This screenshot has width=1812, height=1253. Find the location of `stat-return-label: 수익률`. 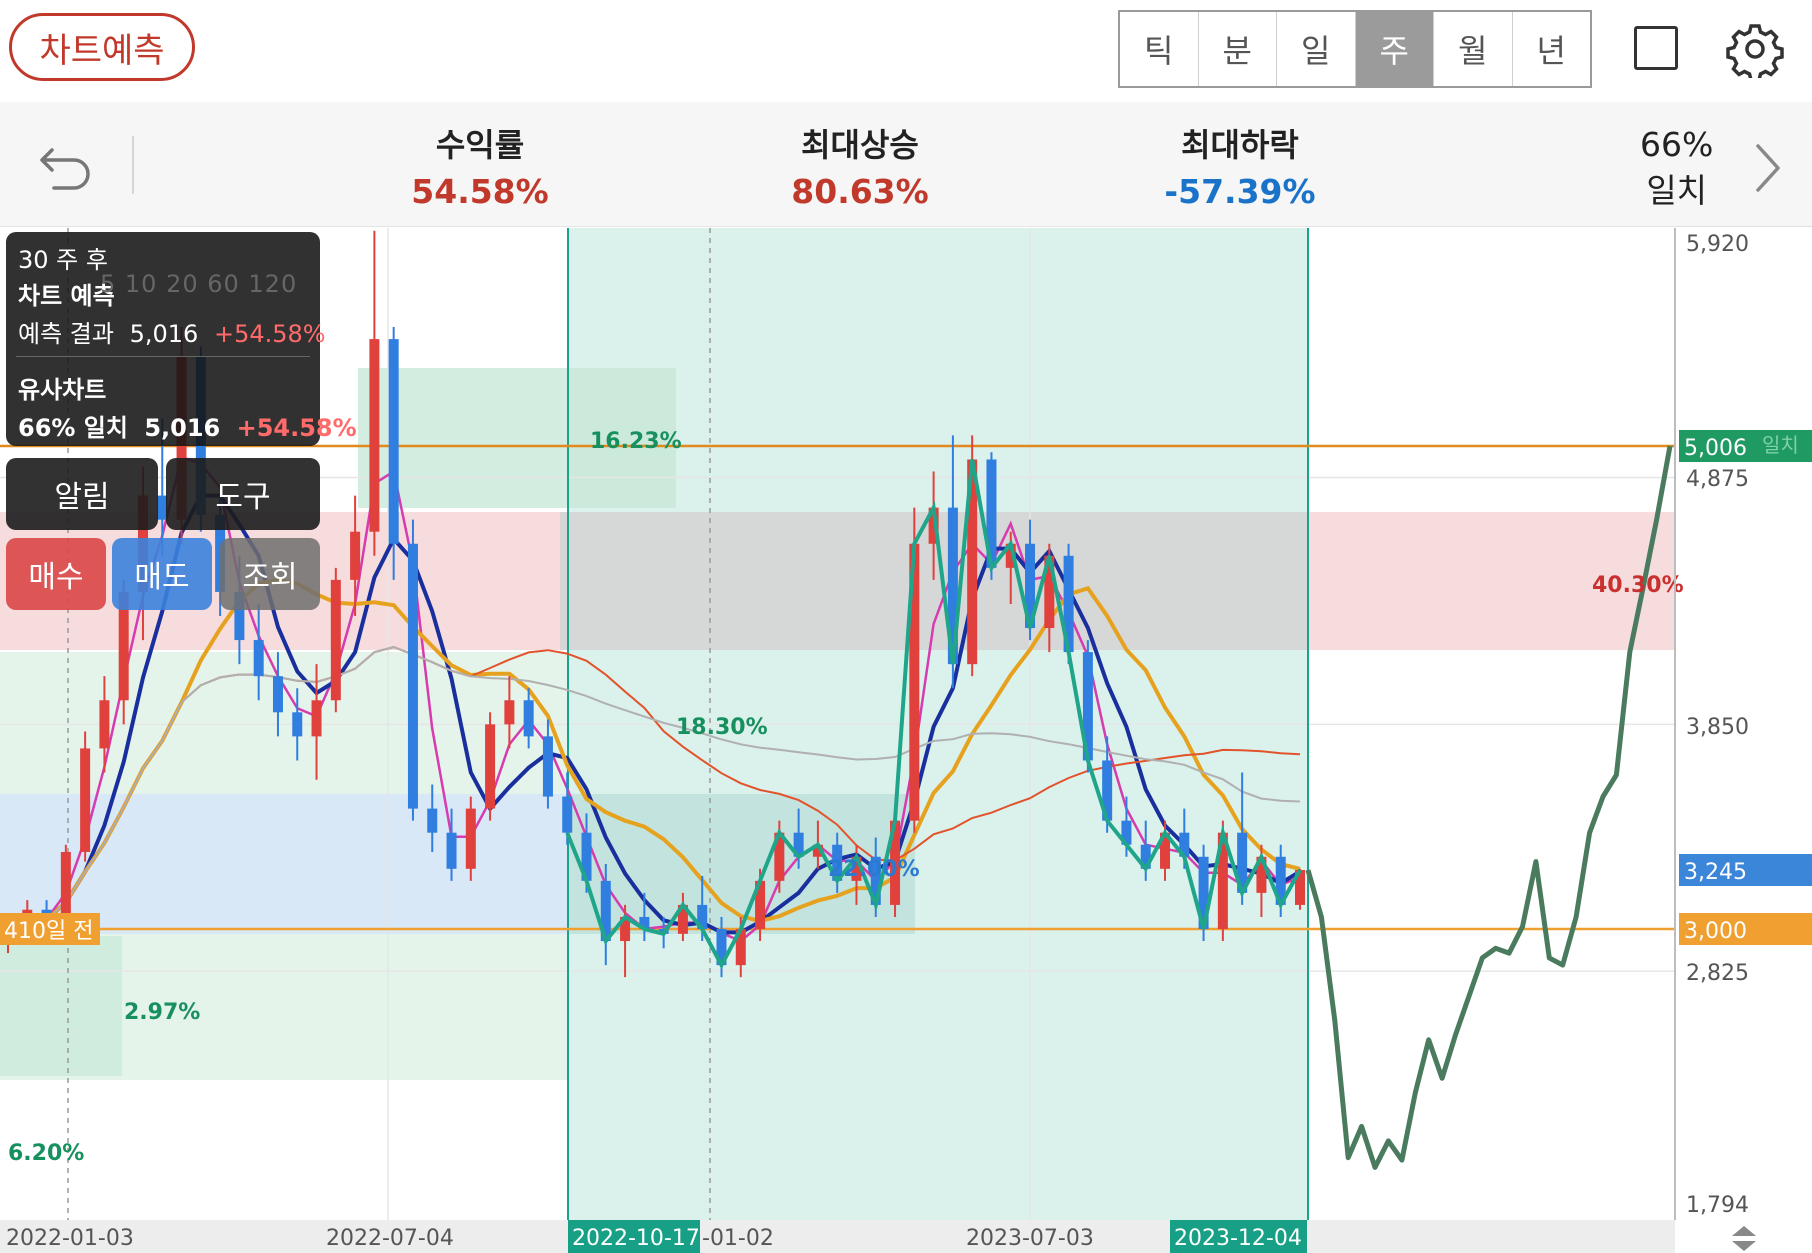

stat-return-label: 수익률 is located at coordinates (480, 145).